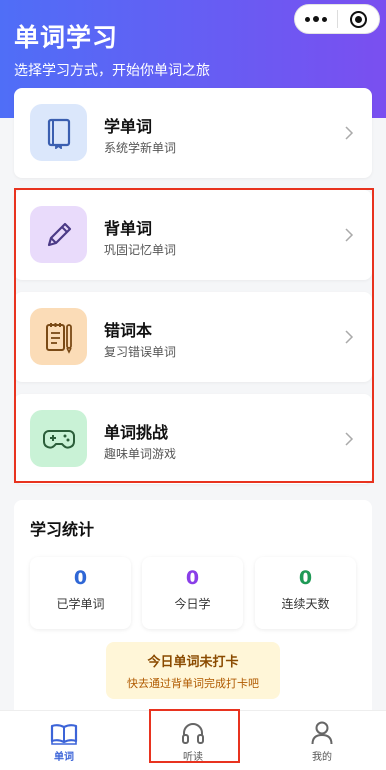 This screenshot has height=770, width=386. Describe the element at coordinates (192, 593) in the screenshot. I see `stat-today: 0 今日学` at that location.